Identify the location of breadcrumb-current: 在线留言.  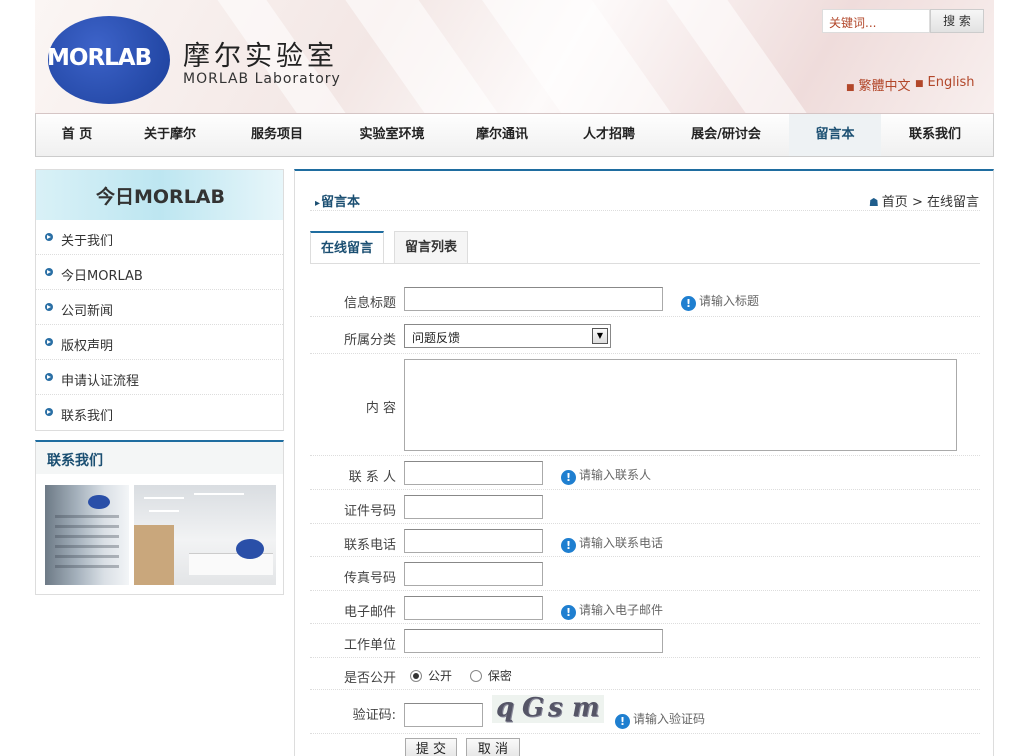
(952, 202).